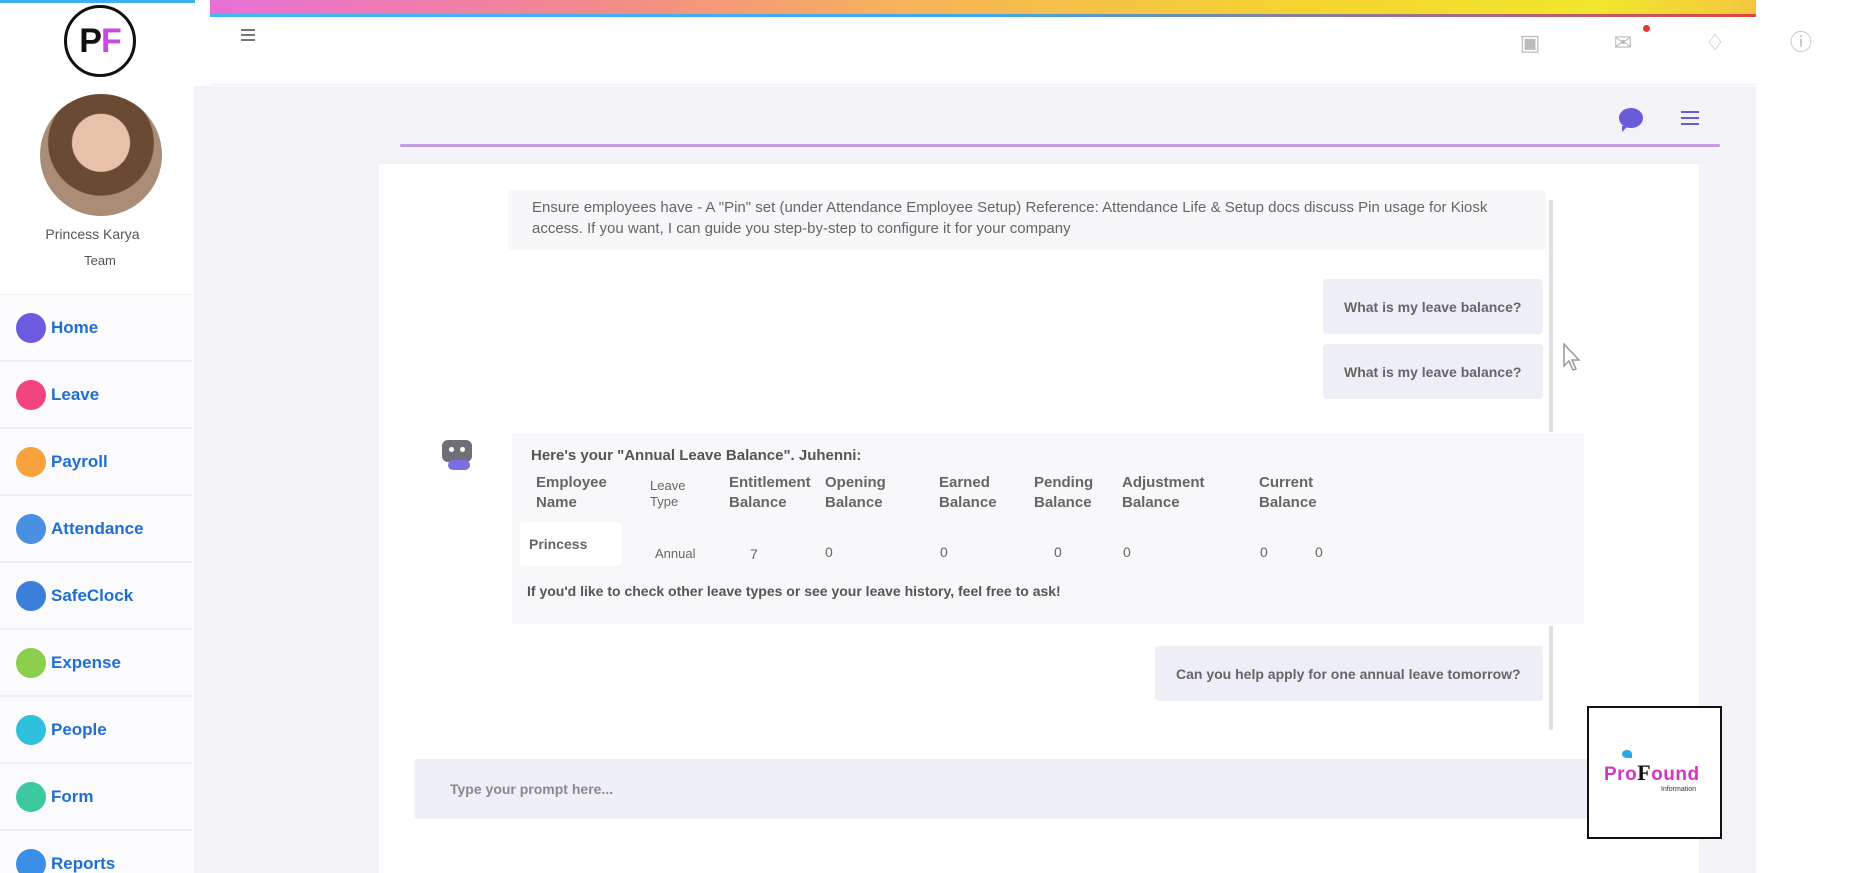 This screenshot has height=873, width=1870. Describe the element at coordinates (457, 453) in the screenshot. I see `bot-avatar-icon` at that location.